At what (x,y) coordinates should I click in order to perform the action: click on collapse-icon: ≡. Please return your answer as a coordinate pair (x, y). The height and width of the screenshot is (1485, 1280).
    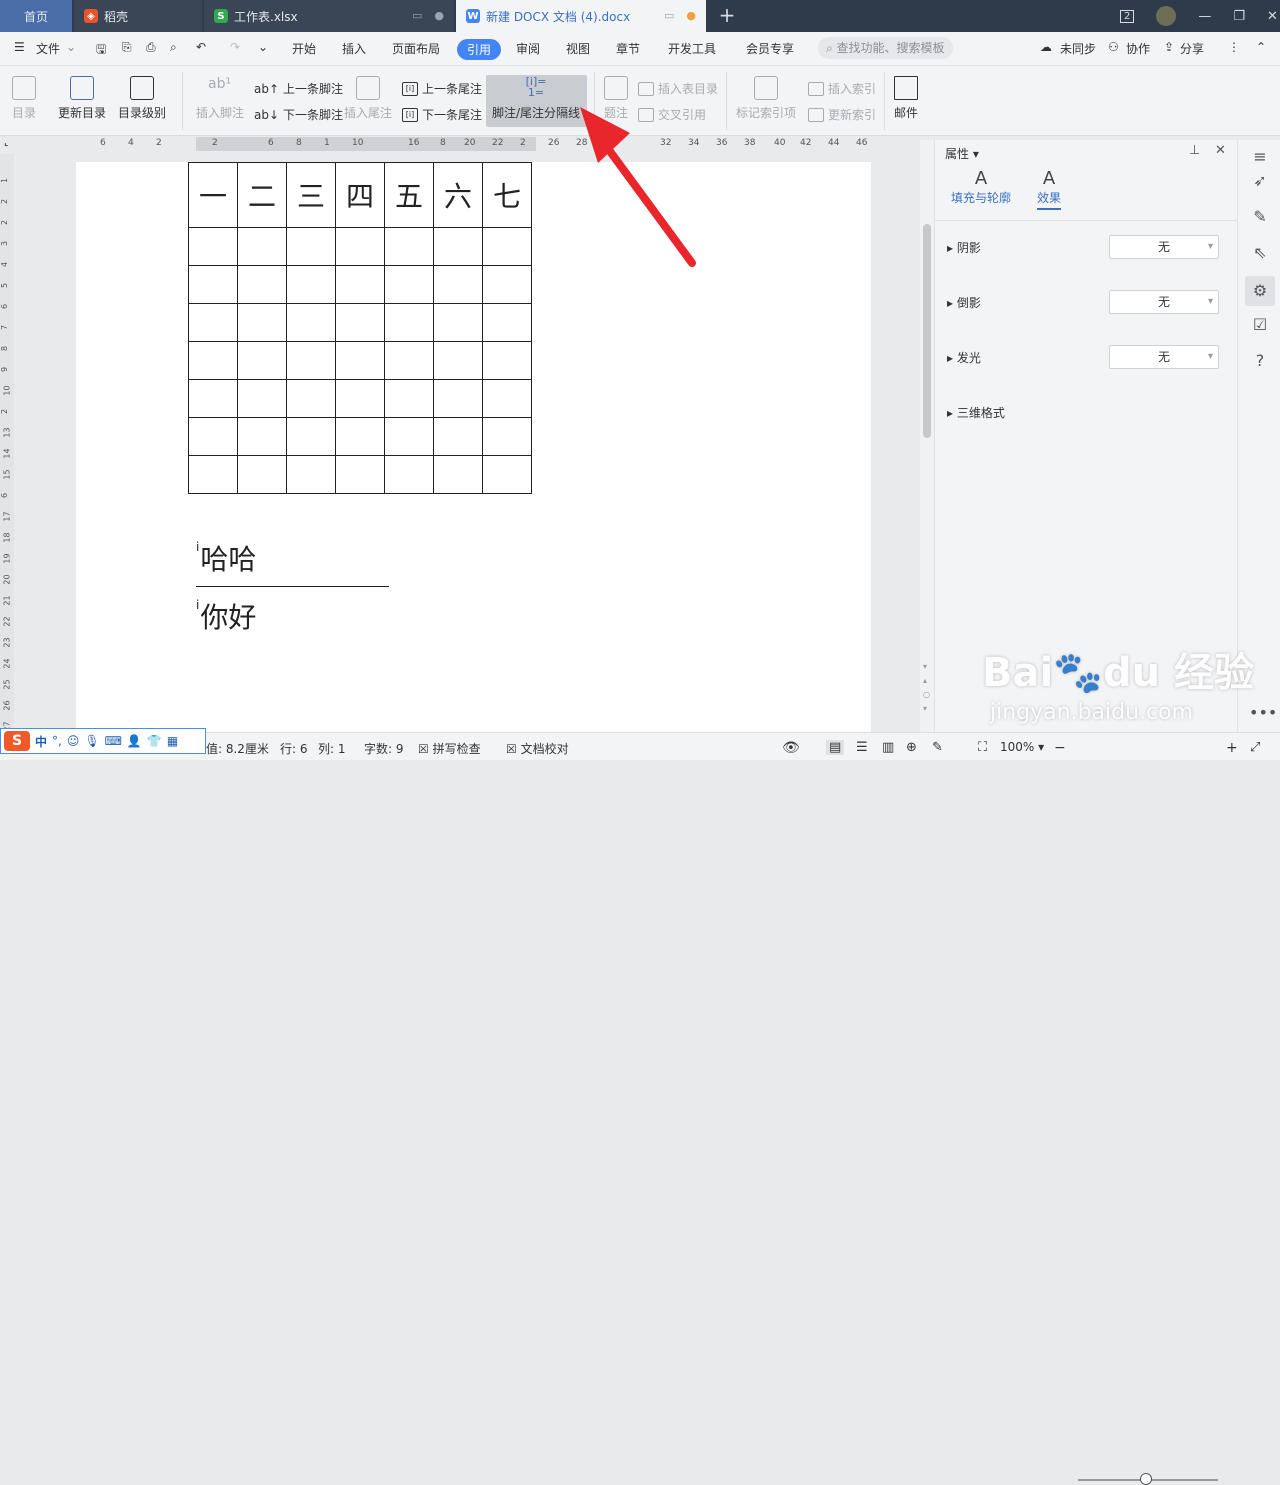
    Looking at the image, I should click on (1260, 157).